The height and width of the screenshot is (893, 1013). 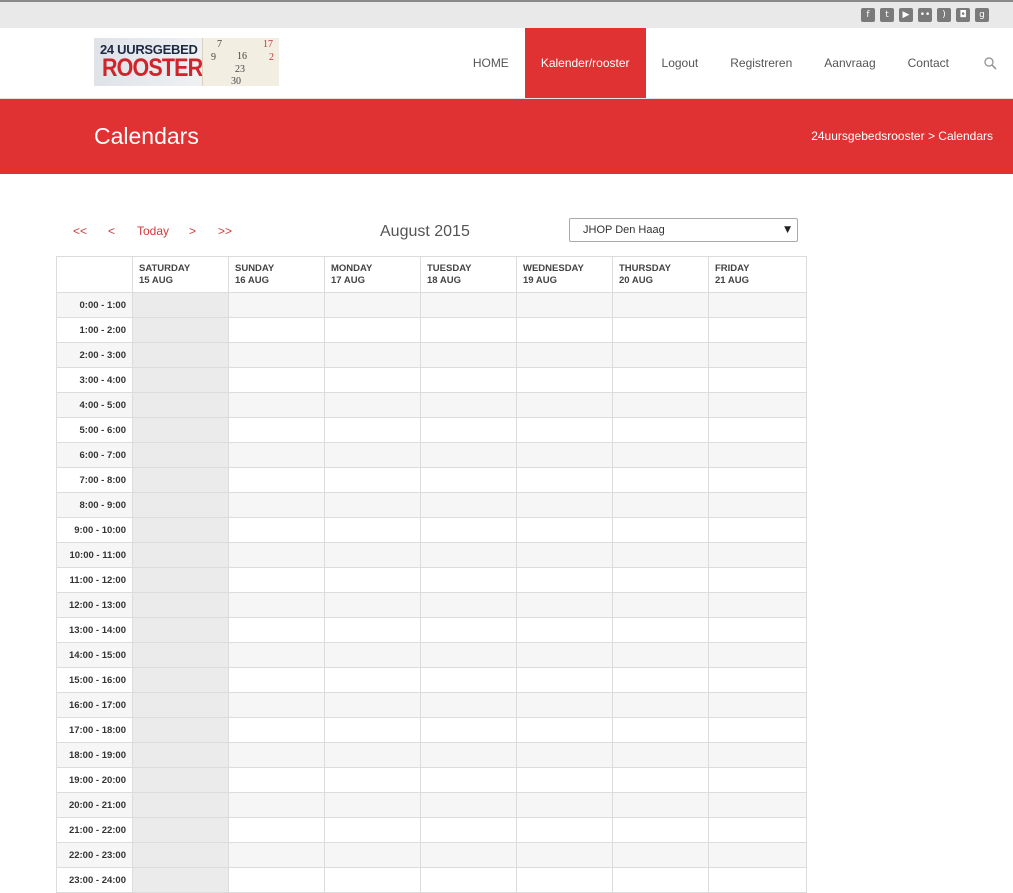 What do you see at coordinates (906, 15) in the screenshot?
I see `youtube-icon: ▶` at bounding box center [906, 15].